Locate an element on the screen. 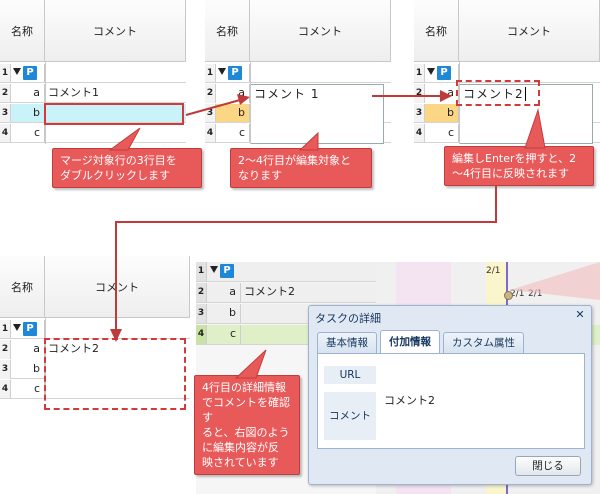 This screenshot has height=494, width=600. dialog-title: タスクの詳細 is located at coordinates (348, 318).